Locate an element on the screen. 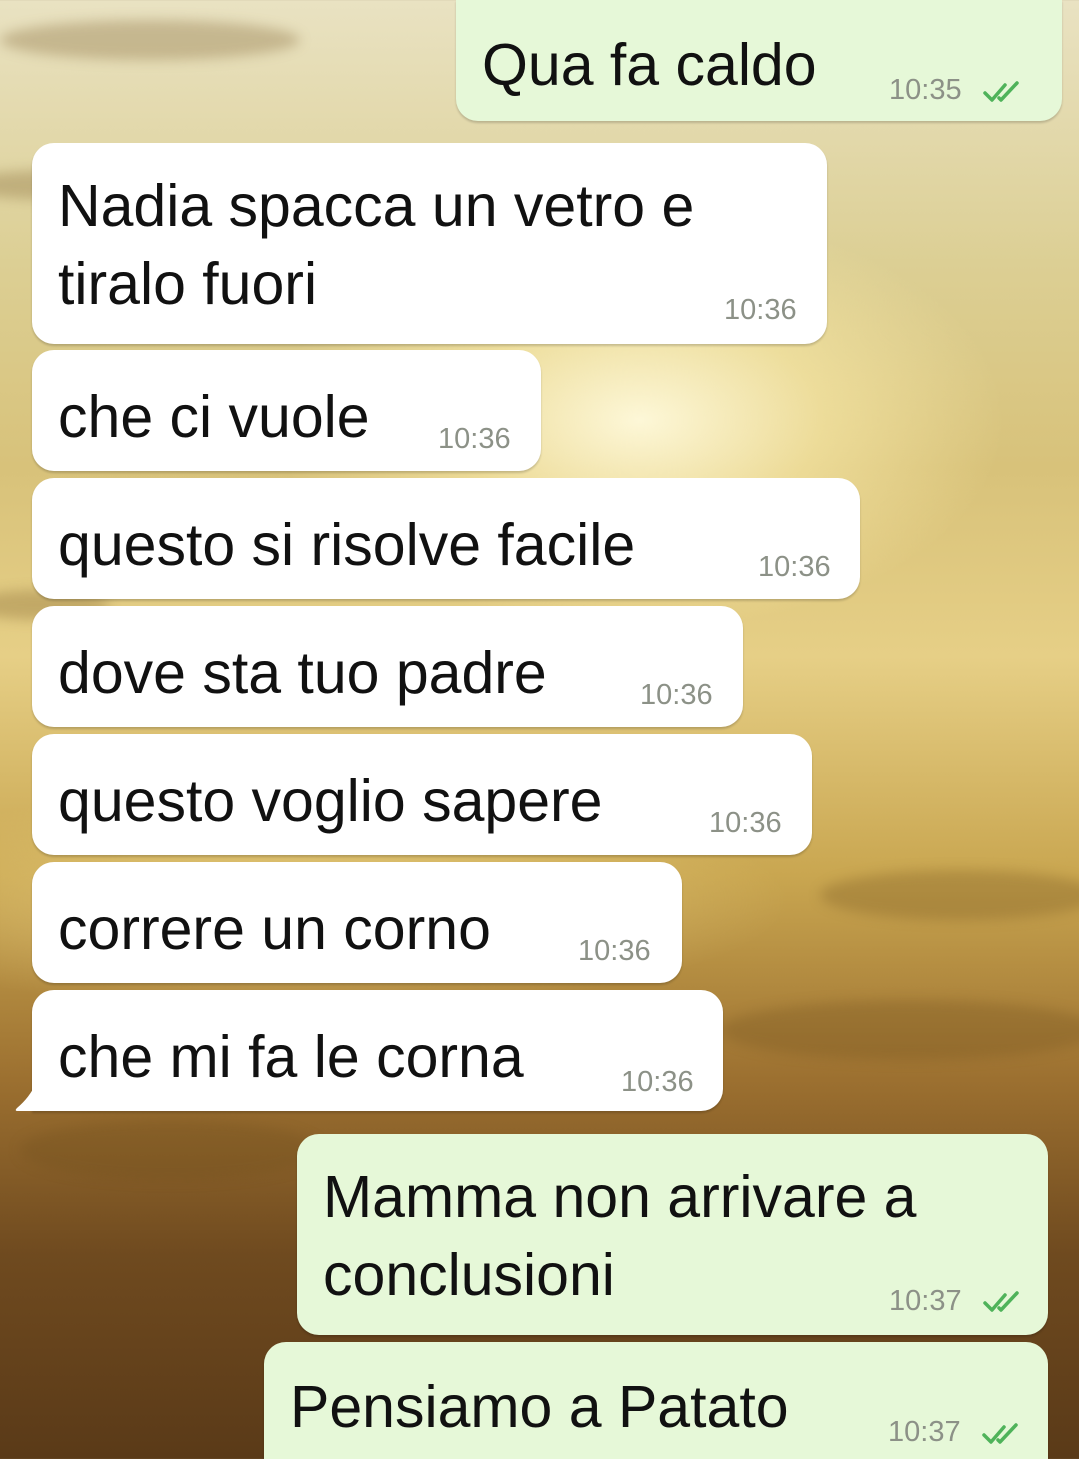  bubble-tail is located at coordinates (25, 1097).